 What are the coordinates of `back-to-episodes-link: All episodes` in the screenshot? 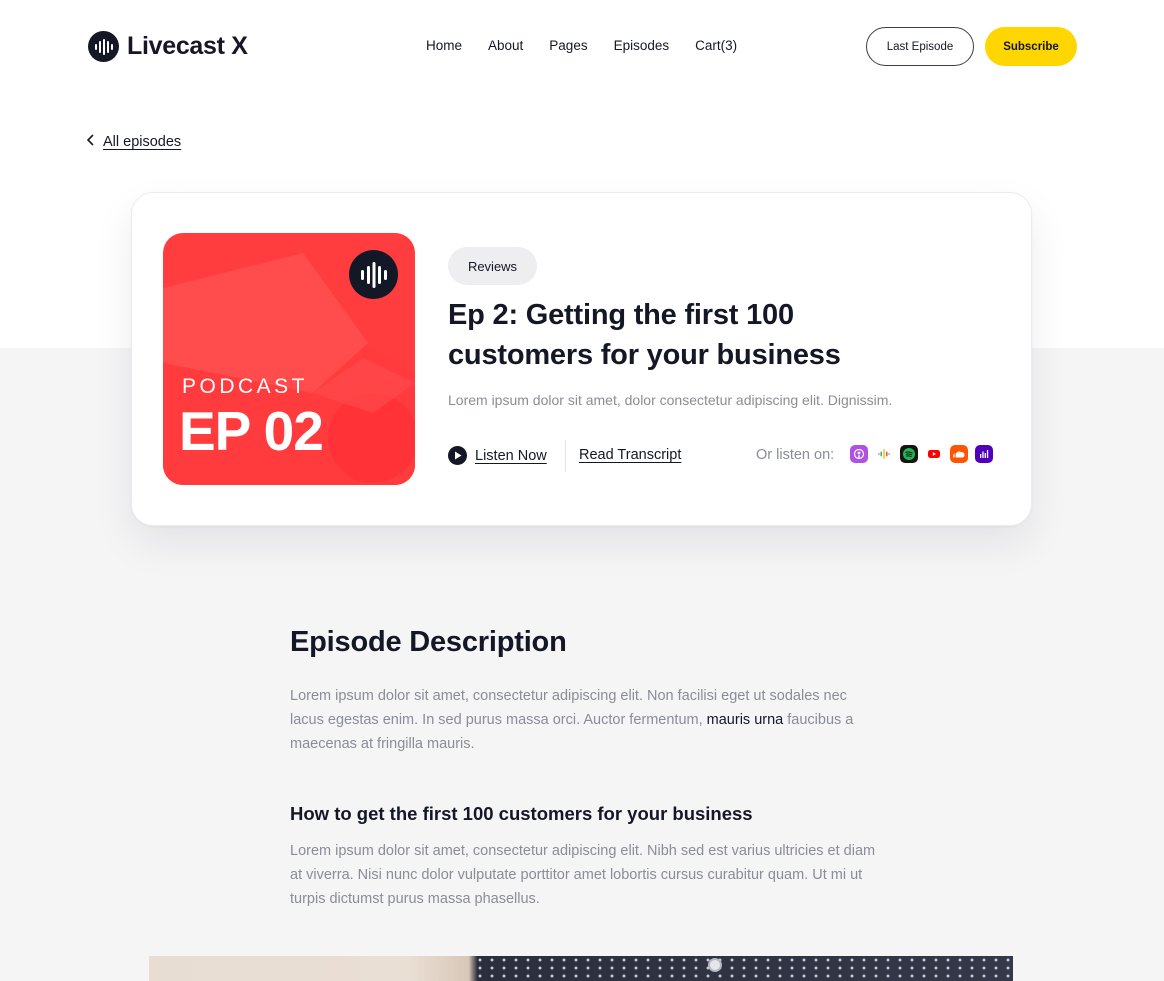 It's located at (133, 142).